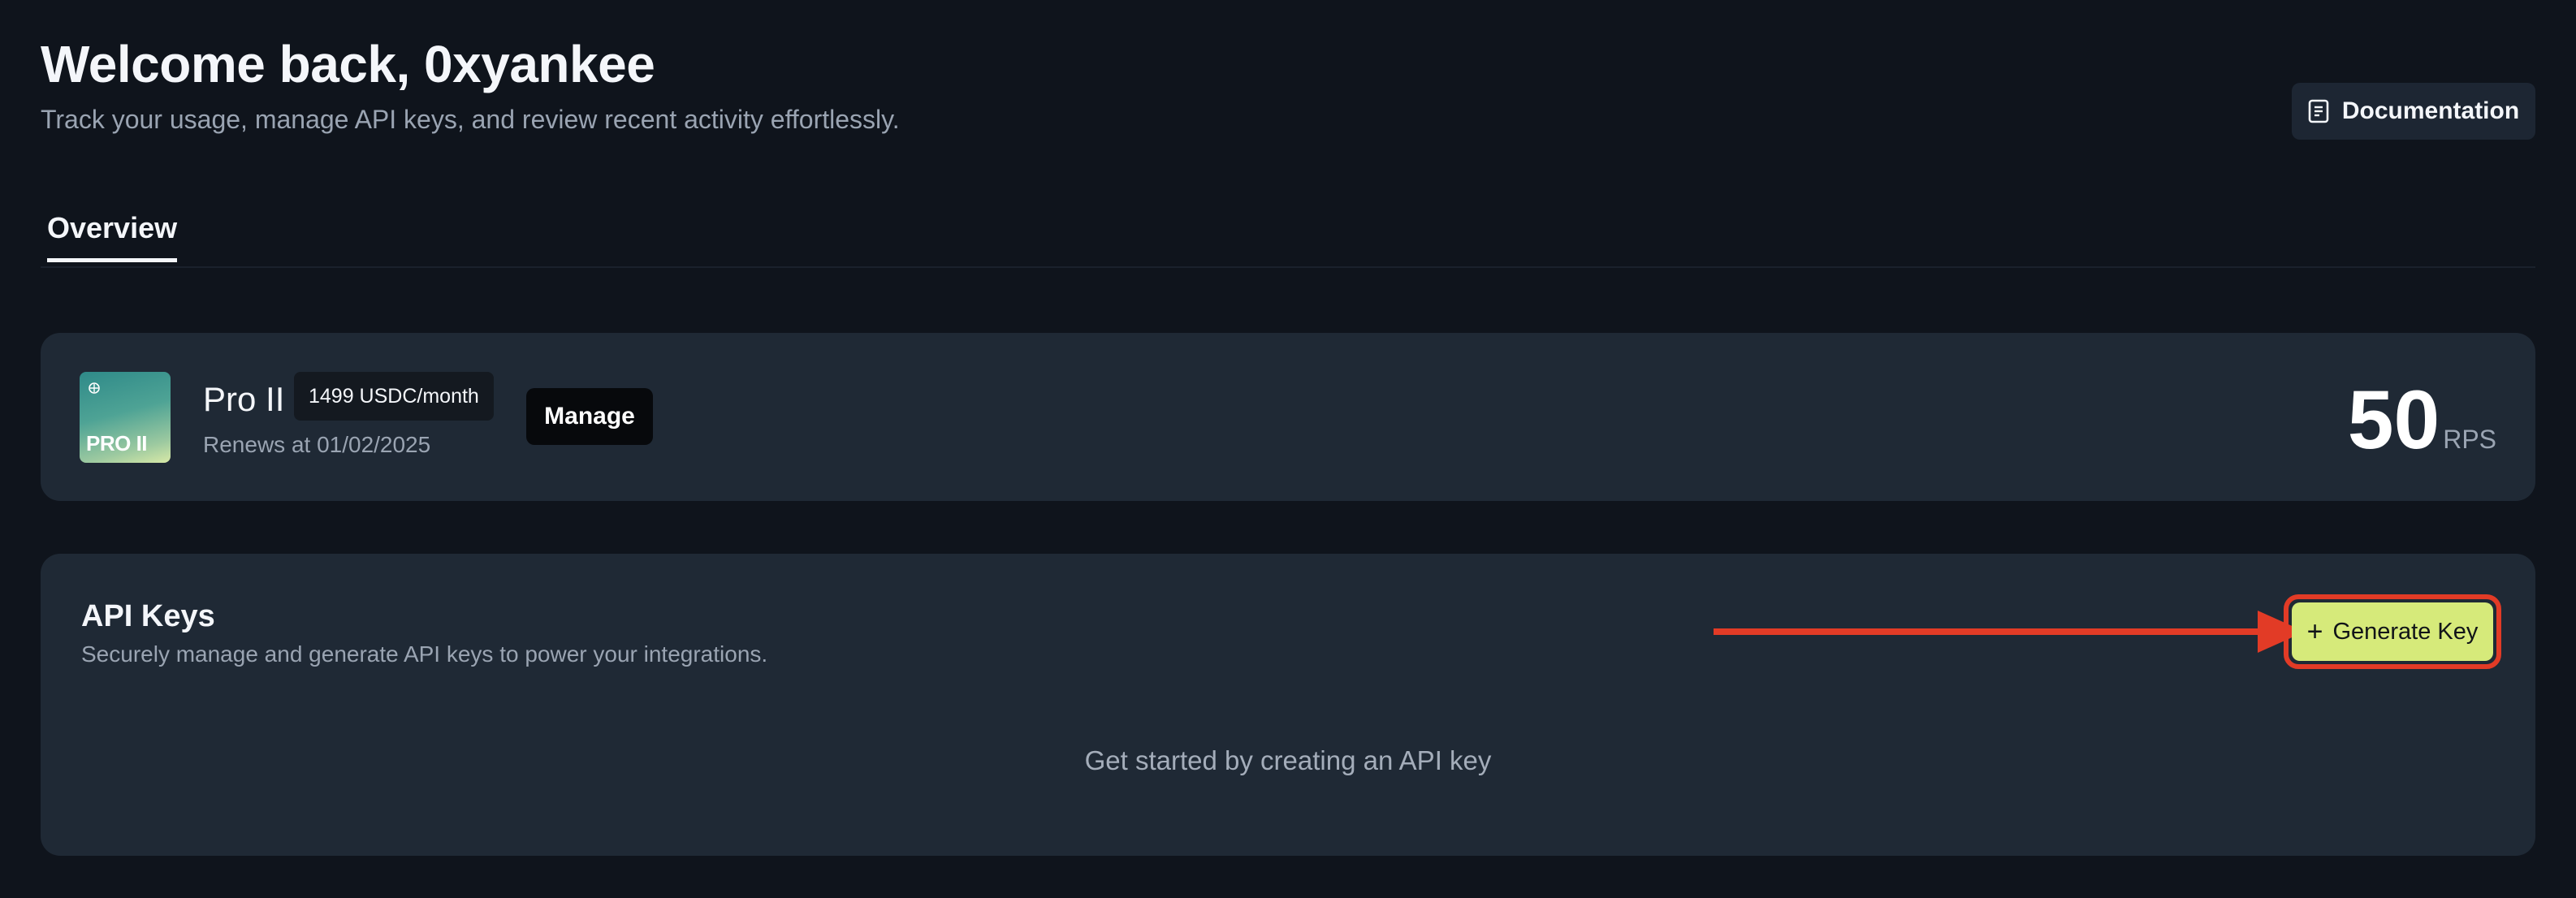  What do you see at coordinates (2430, 111) in the screenshot?
I see `documentation-label: Documentation` at bounding box center [2430, 111].